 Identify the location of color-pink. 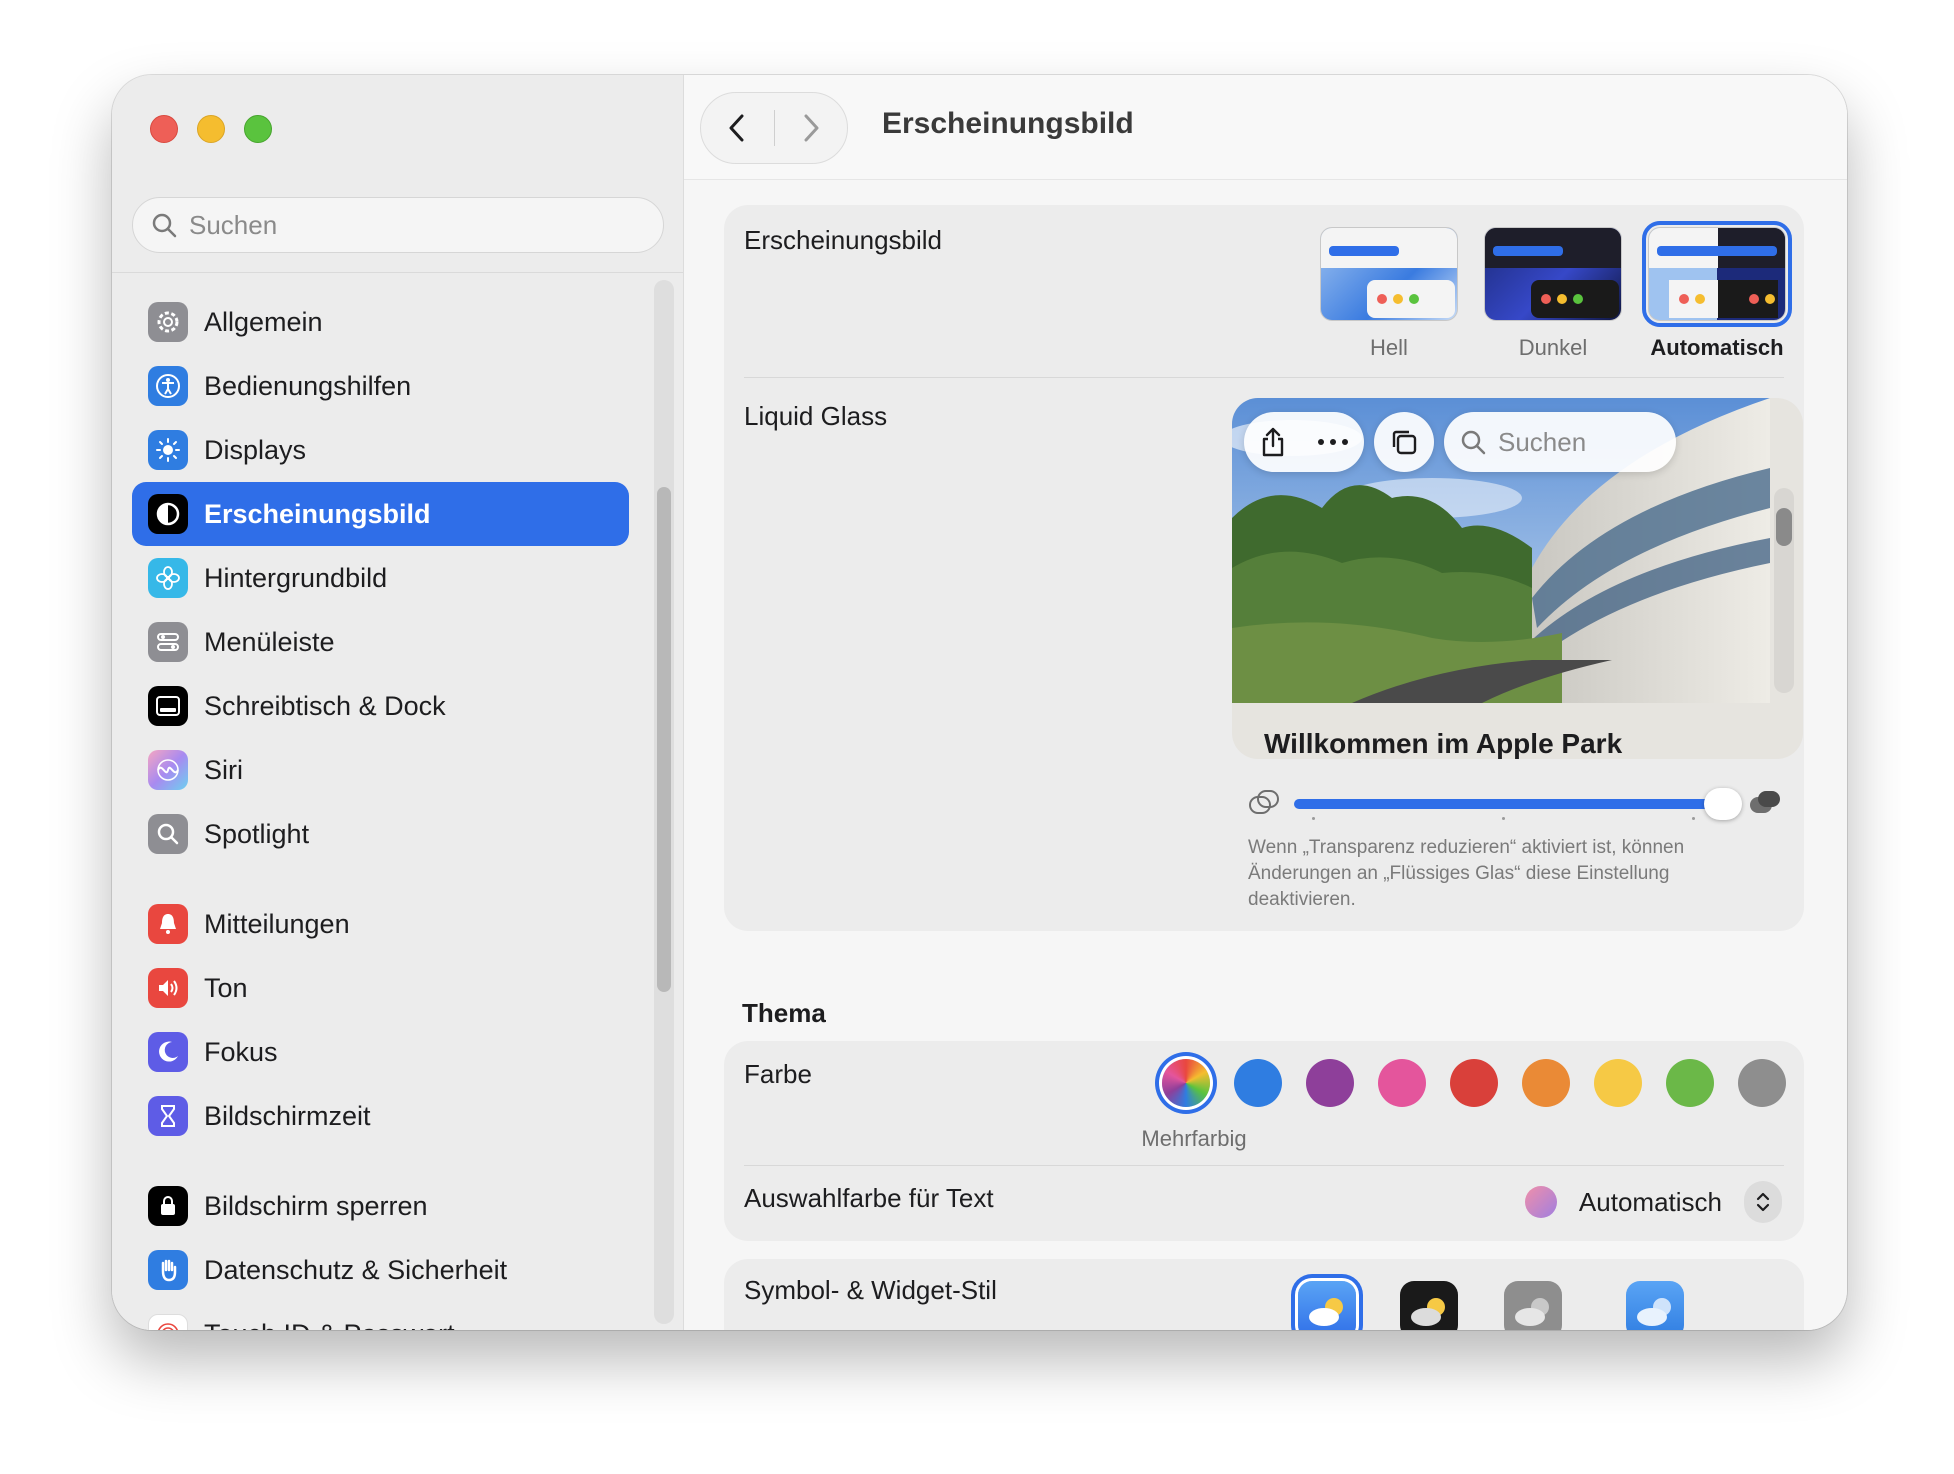
(1402, 1083).